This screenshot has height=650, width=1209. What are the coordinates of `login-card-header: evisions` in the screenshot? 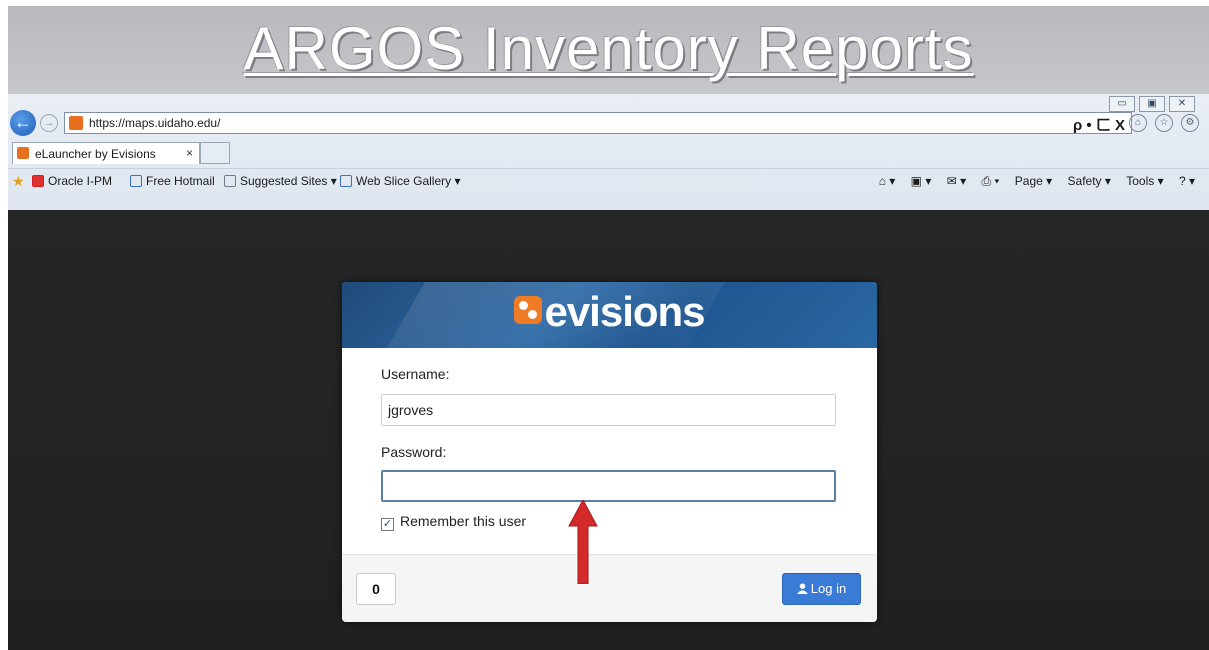 It's located at (609, 315).